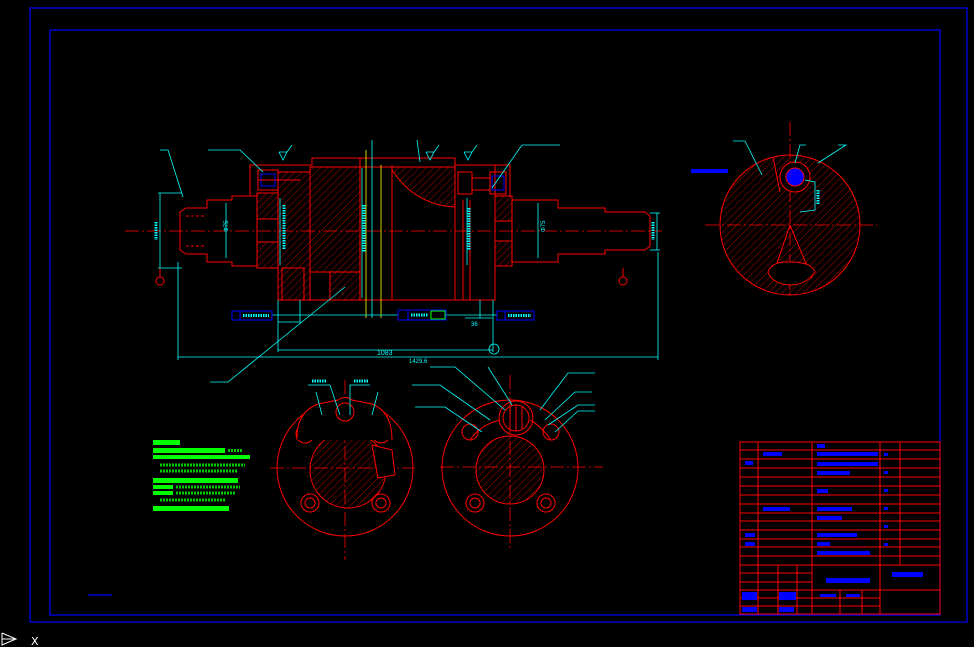  What do you see at coordinates (166, 442) in the screenshot?
I see `notes-title` at bounding box center [166, 442].